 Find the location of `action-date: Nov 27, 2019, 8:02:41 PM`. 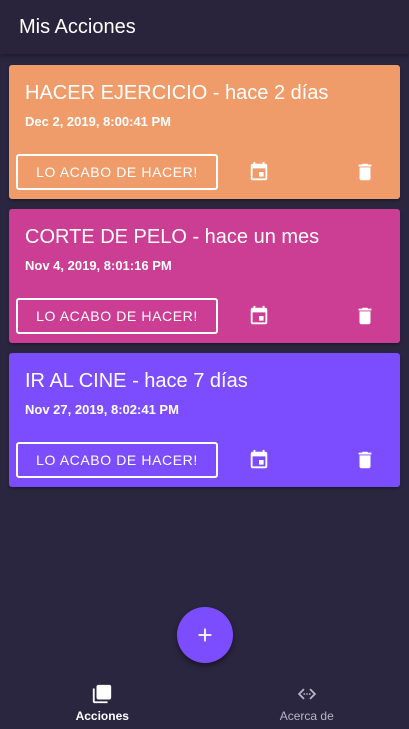

action-date: Nov 27, 2019, 8:02:41 PM is located at coordinates (102, 409).